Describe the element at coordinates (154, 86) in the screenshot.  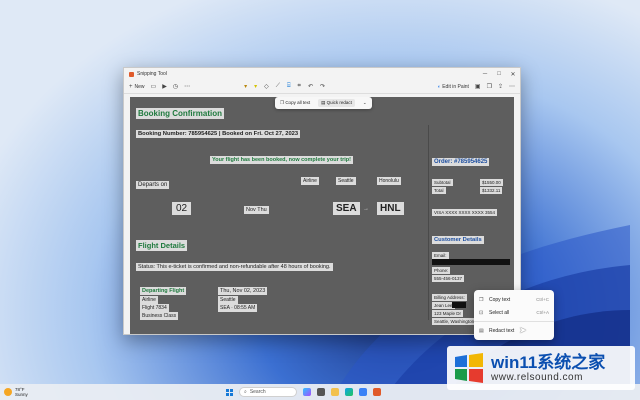
I see `snip-mode-icon: ▭` at that location.